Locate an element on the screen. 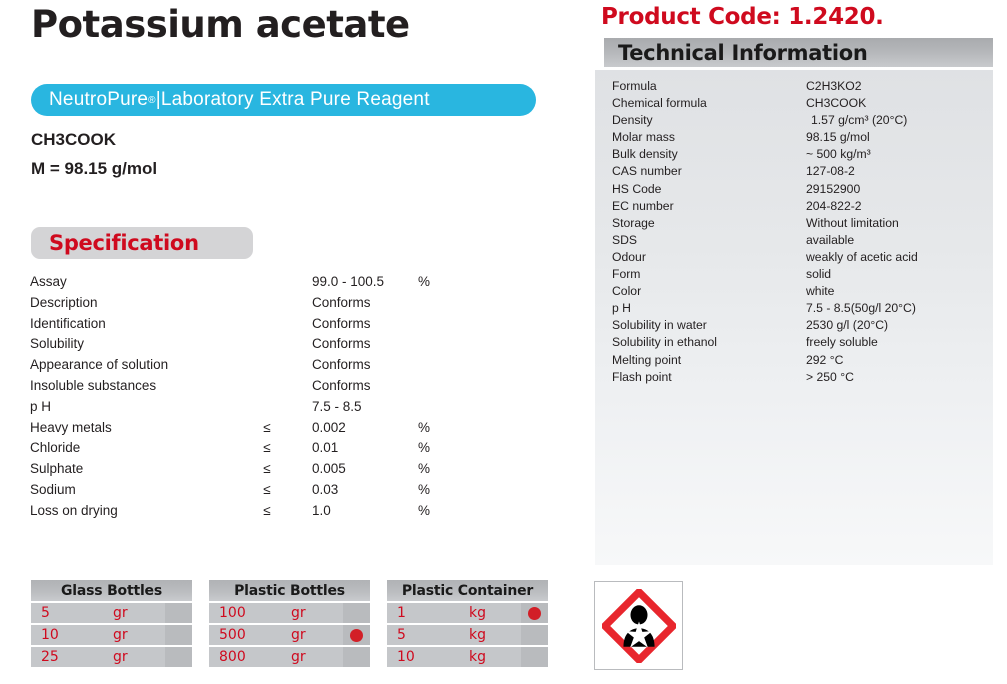 Image resolution: width=1007 pixels, height=684 pixels. technical-information-row-value: solid is located at coordinates (819, 274).